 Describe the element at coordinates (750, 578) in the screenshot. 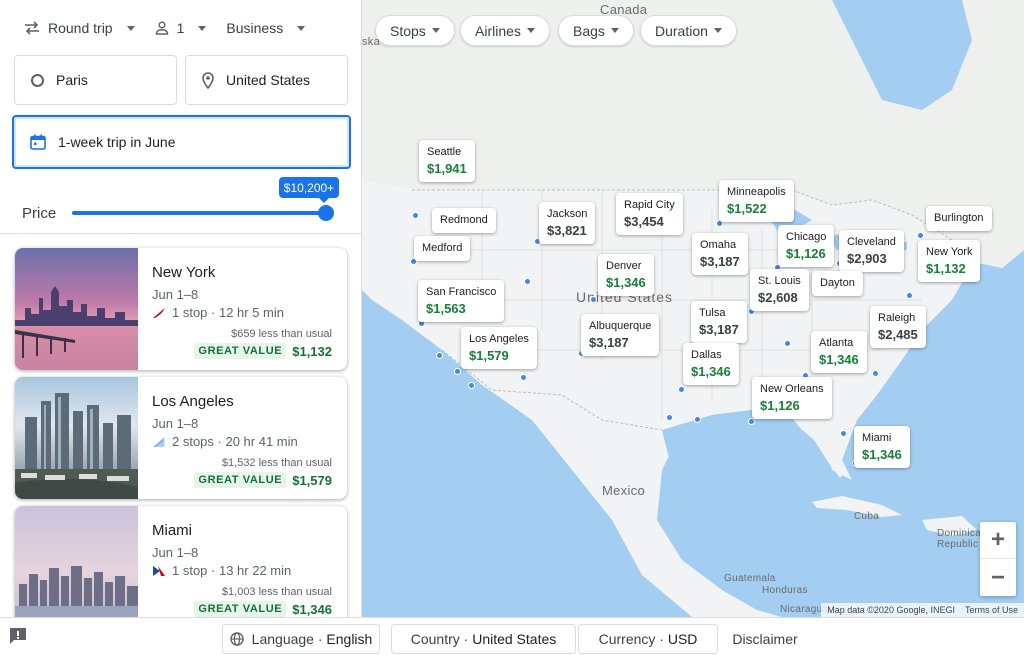

I see `map-label-guatemala: Guatemala` at that location.